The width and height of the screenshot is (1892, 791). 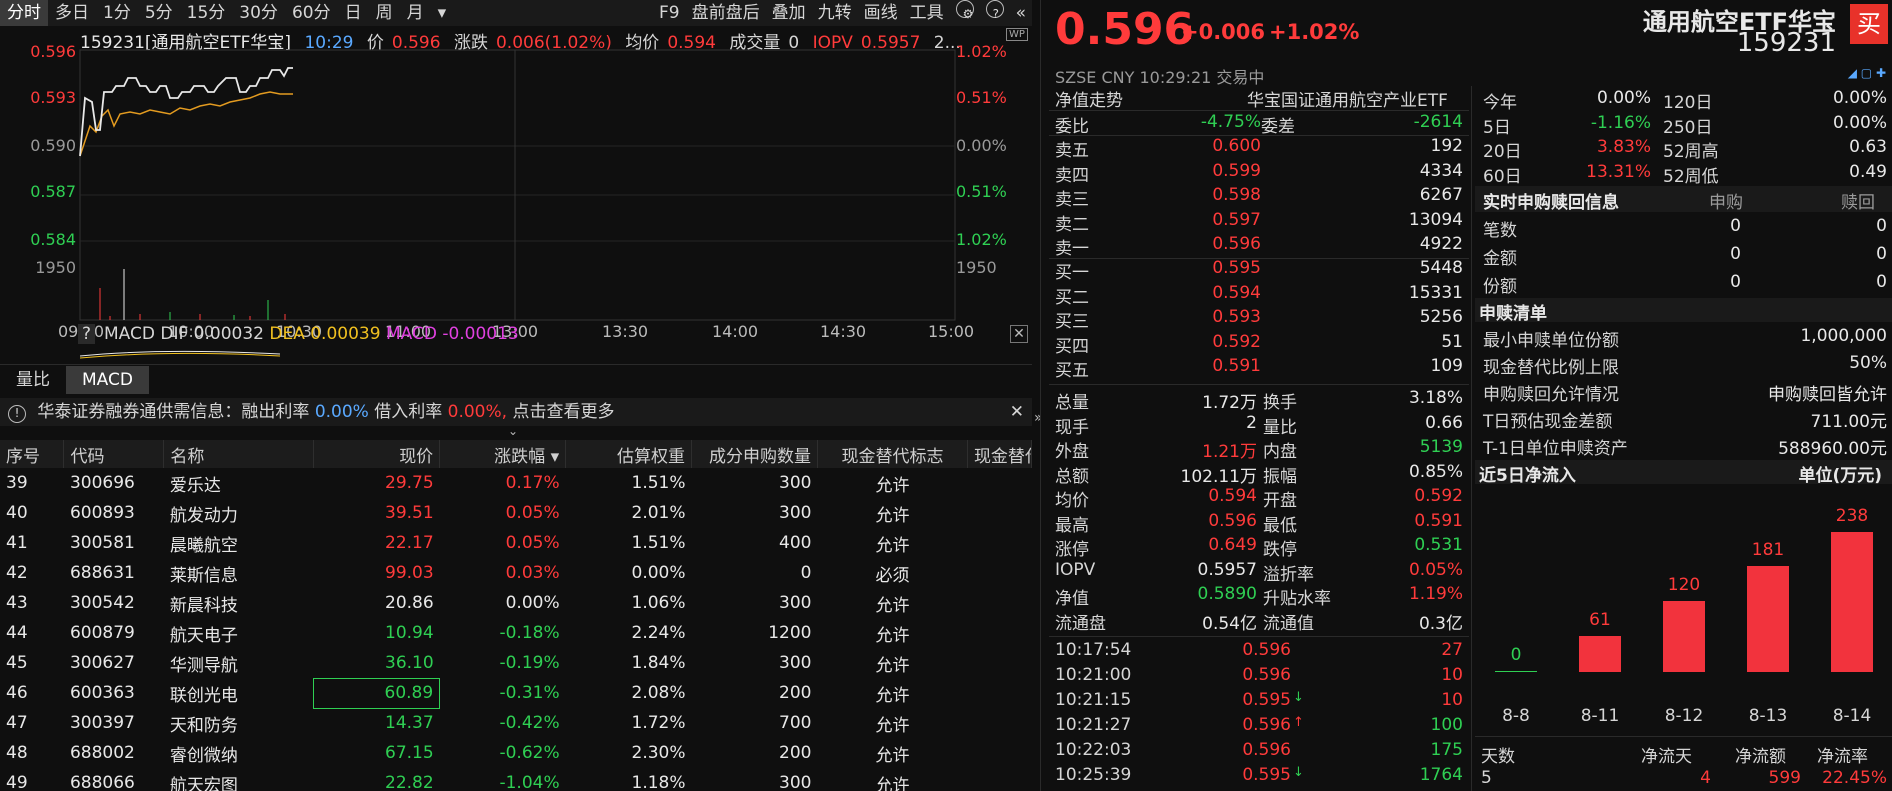 What do you see at coordinates (409, 543) in the screenshot?
I see `table-cell: 22.17` at bounding box center [409, 543].